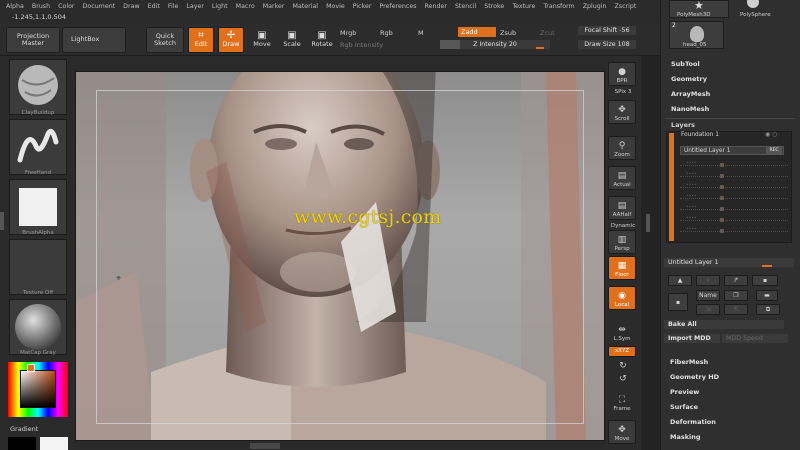  Describe the element at coordinates (99, 6) in the screenshot. I see `menu-item-document: Document` at that location.